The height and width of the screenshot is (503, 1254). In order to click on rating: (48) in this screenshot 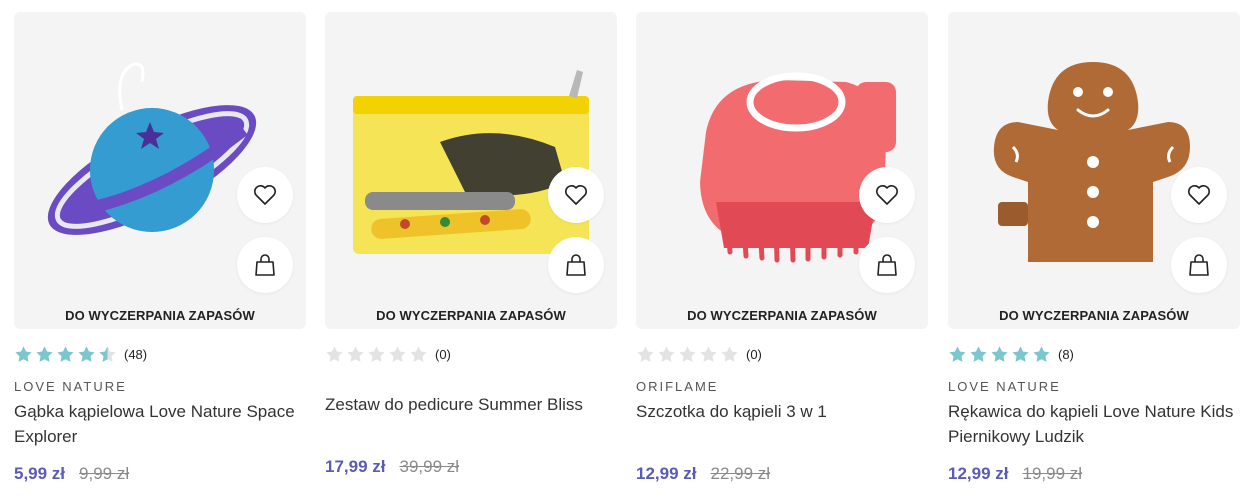, I will do `click(160, 354)`.